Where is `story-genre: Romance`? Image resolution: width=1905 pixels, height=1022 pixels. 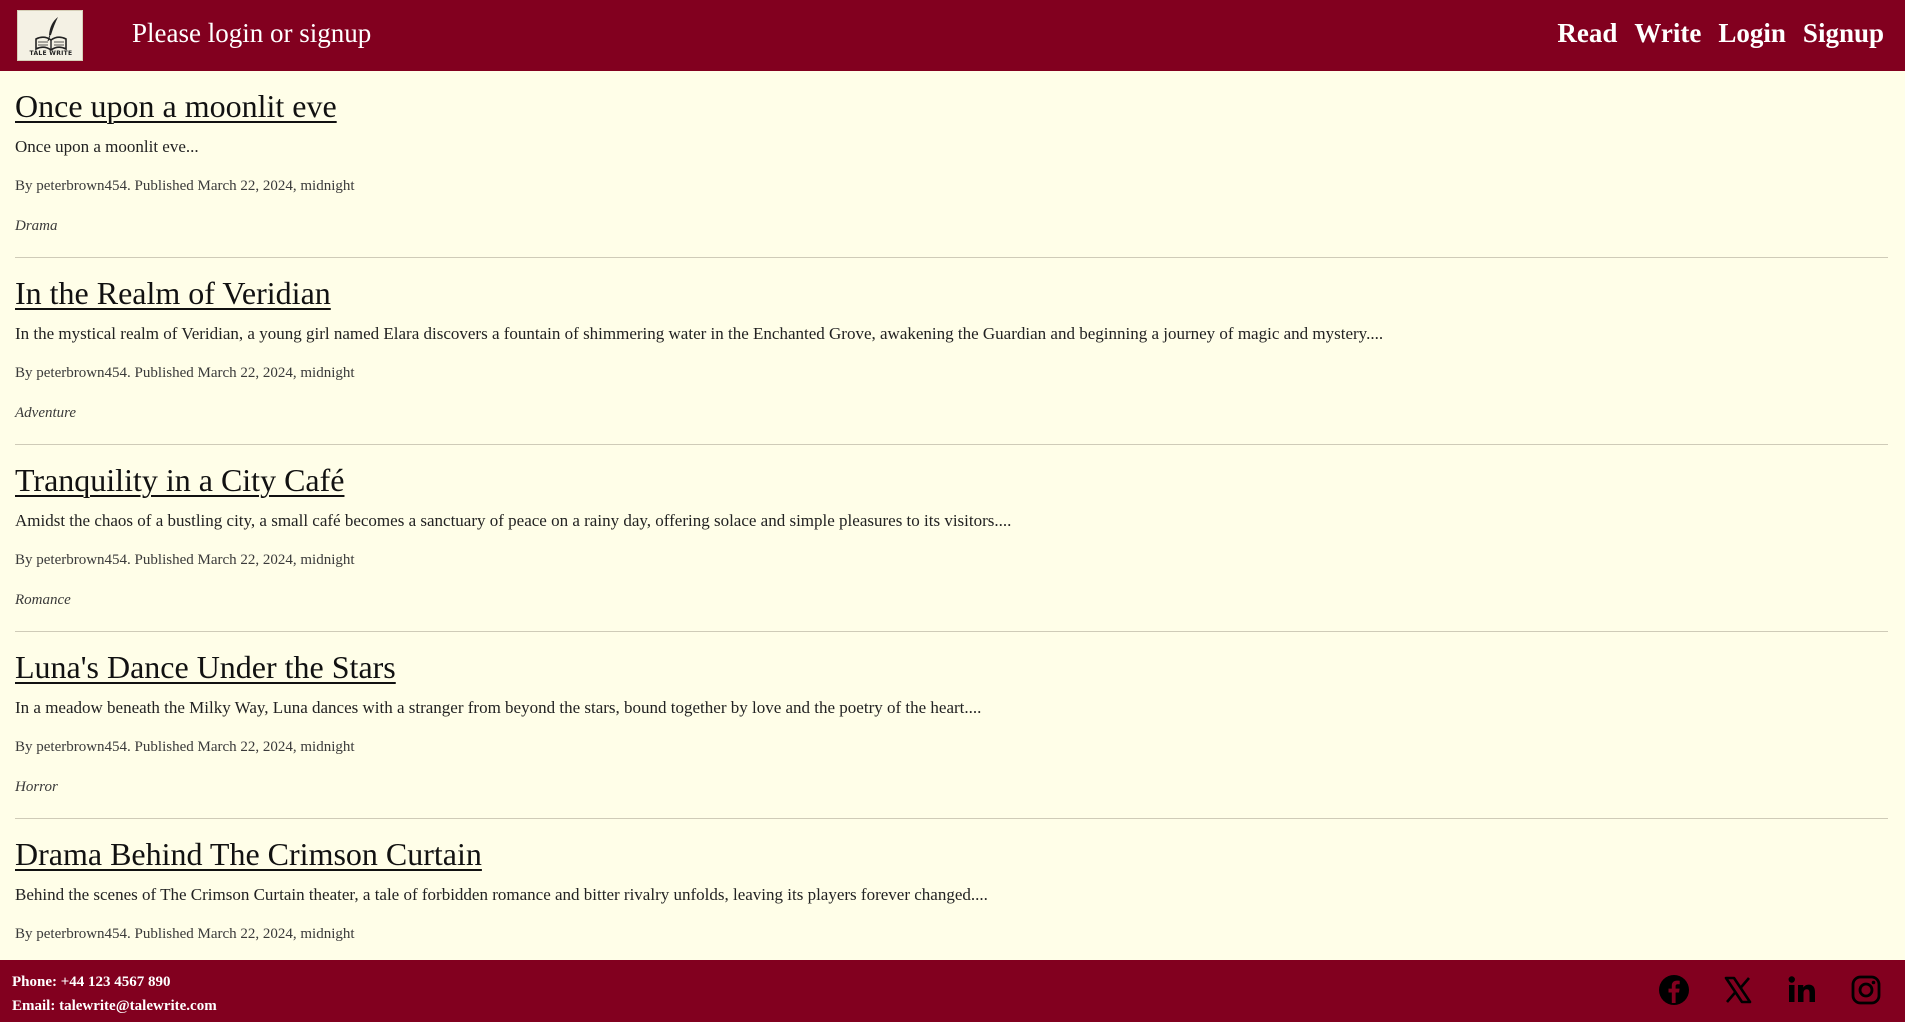
story-genre: Romance is located at coordinates (43, 600).